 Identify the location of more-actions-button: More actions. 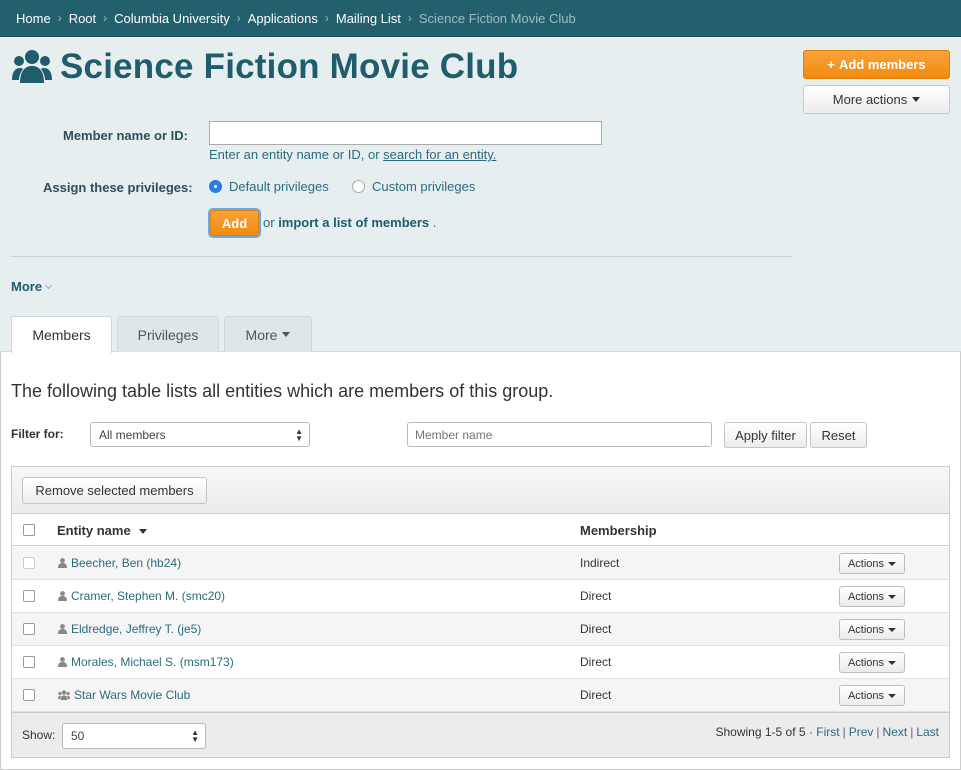
(876, 99).